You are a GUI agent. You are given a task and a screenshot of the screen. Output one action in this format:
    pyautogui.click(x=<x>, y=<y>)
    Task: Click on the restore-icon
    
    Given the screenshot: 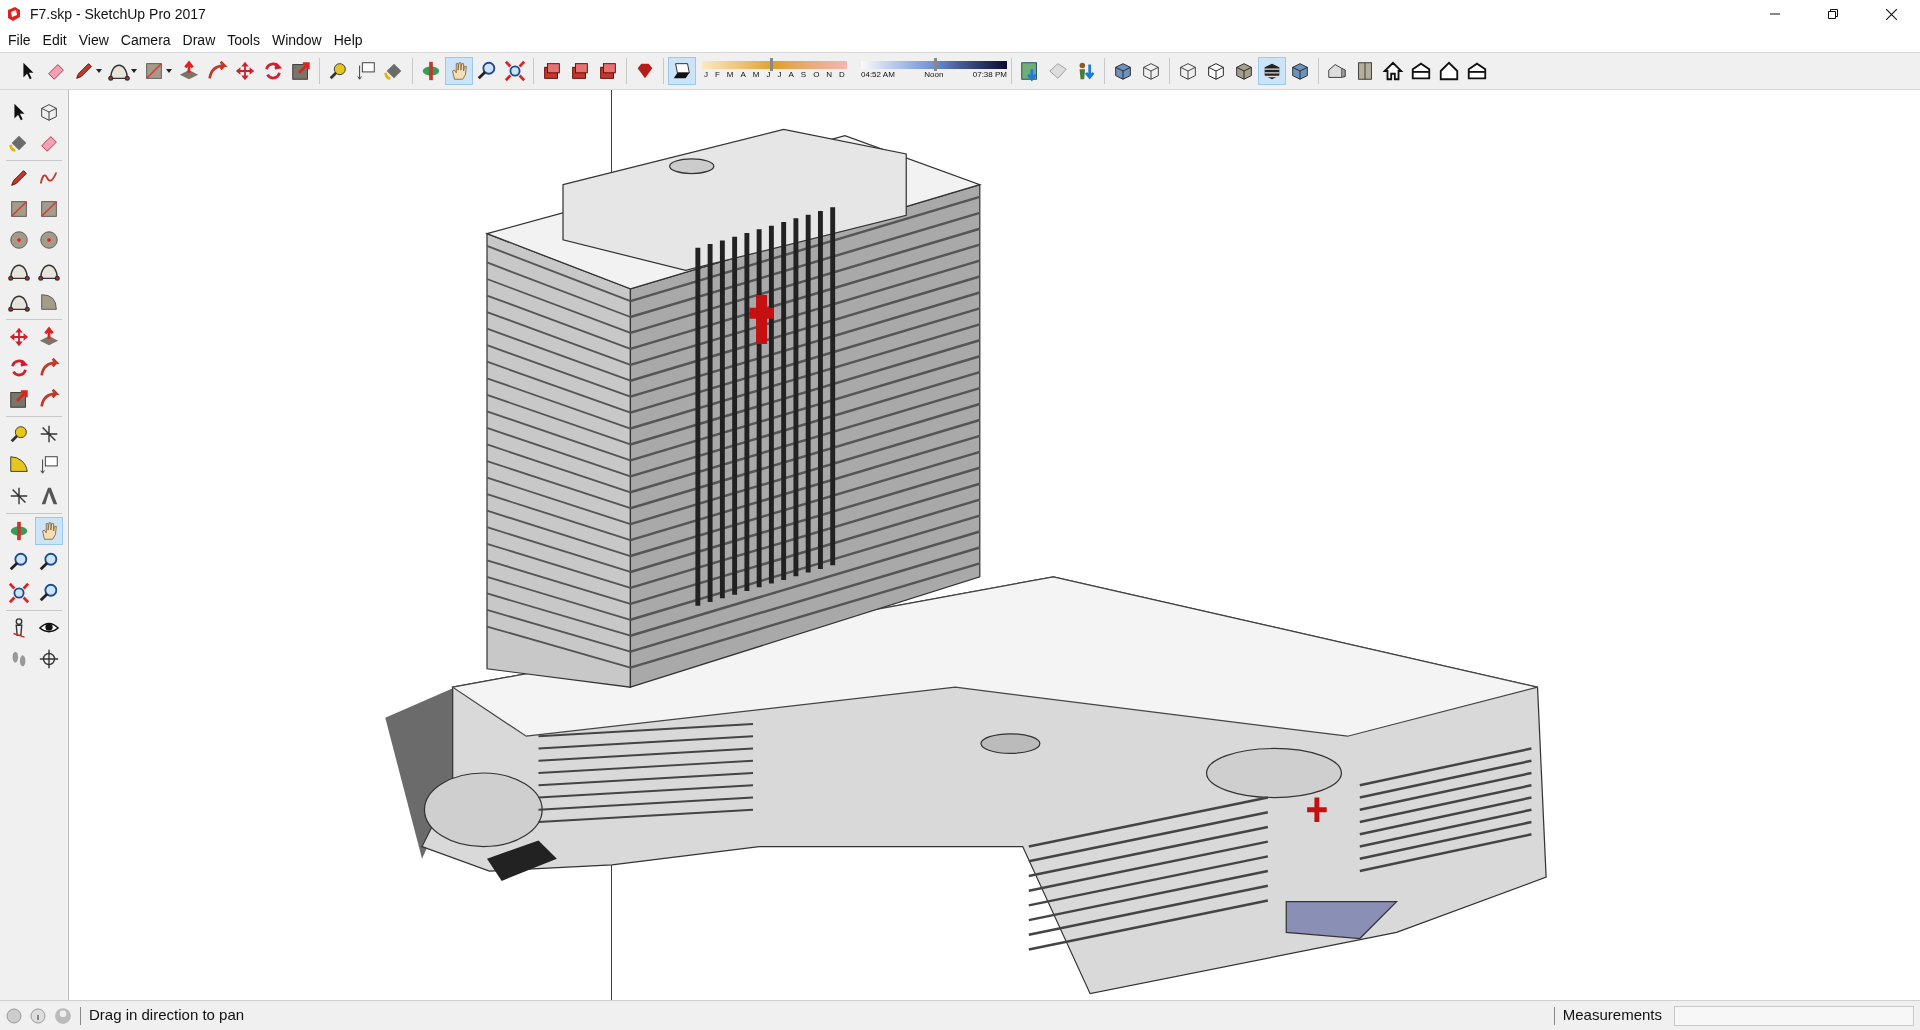 What is the action you would take?
    pyautogui.click(x=1833, y=14)
    